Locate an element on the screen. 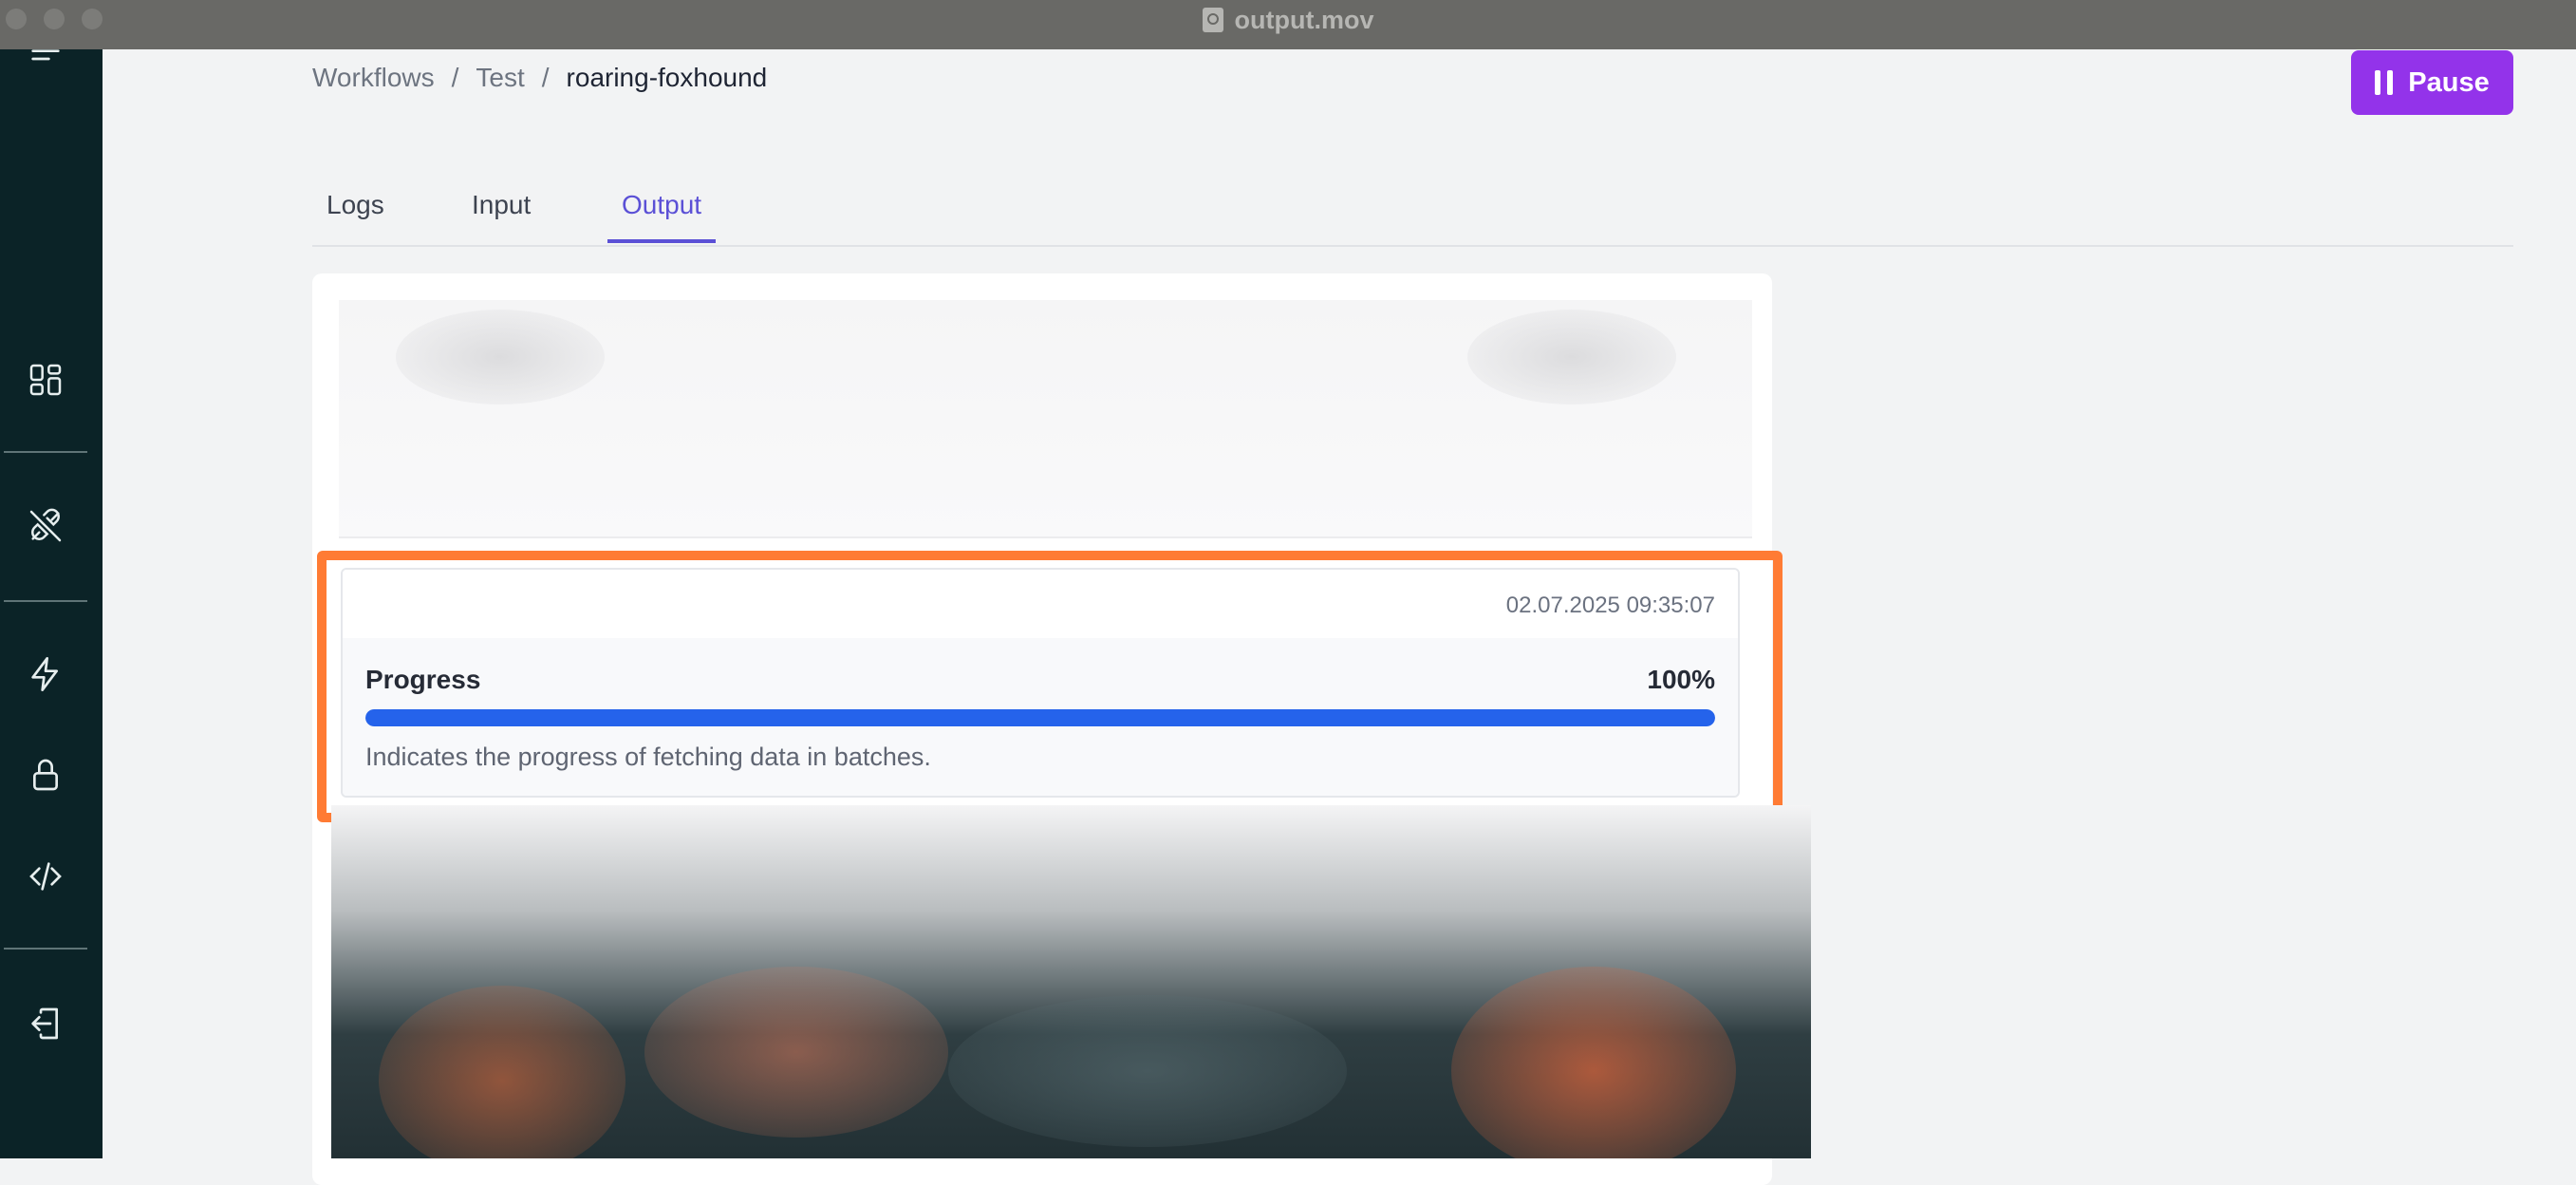 The height and width of the screenshot is (1185, 2576). dashboard-icon is located at coordinates (45, 380).